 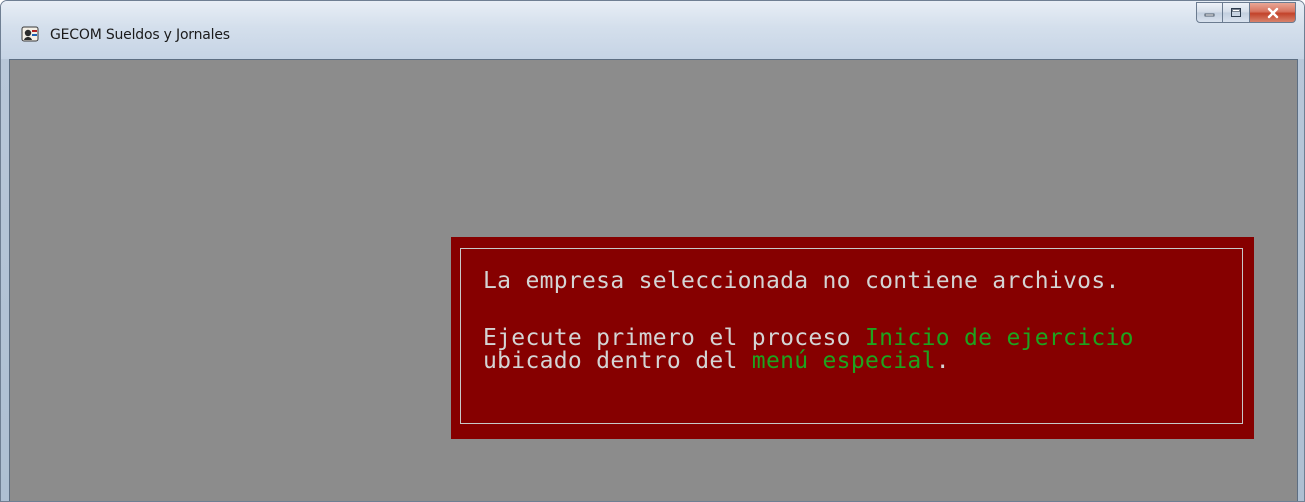 What do you see at coordinates (617, 361) in the screenshot?
I see `message-line-3-text: ubicado dentro del` at bounding box center [617, 361].